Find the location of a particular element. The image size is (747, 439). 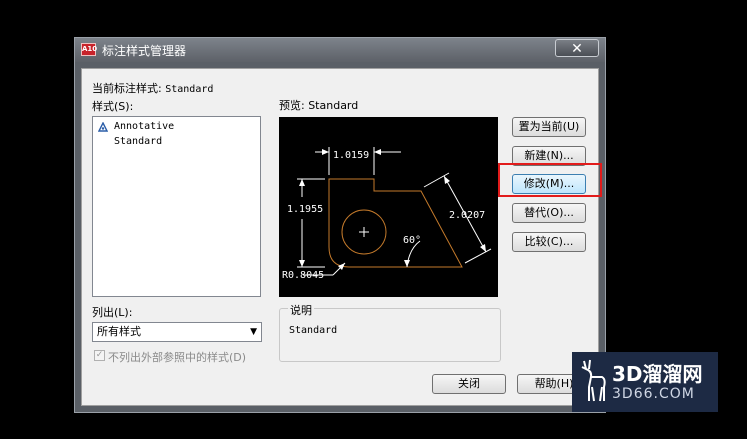

autocad-app-icon: A10 is located at coordinates (89, 49).